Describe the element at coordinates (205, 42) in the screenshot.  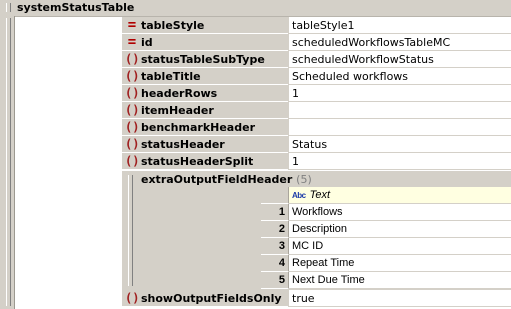
I see `attribute-name-cell: = id` at that location.